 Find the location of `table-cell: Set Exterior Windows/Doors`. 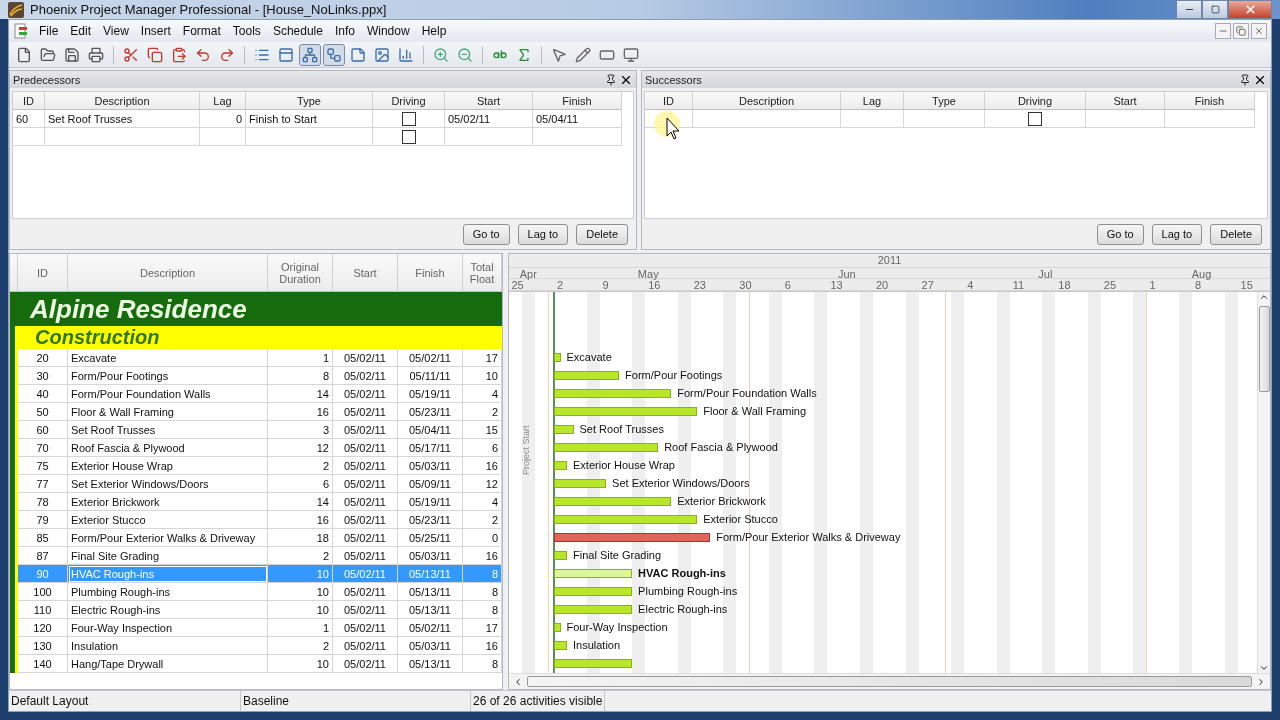

table-cell: Set Exterior Windows/Doors is located at coordinates (168, 484).